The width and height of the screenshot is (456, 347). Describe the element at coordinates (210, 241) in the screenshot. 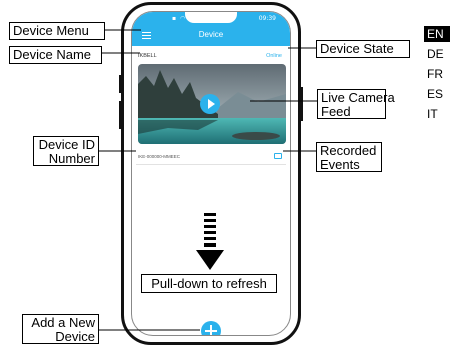

I see `refresh-arrow` at that location.